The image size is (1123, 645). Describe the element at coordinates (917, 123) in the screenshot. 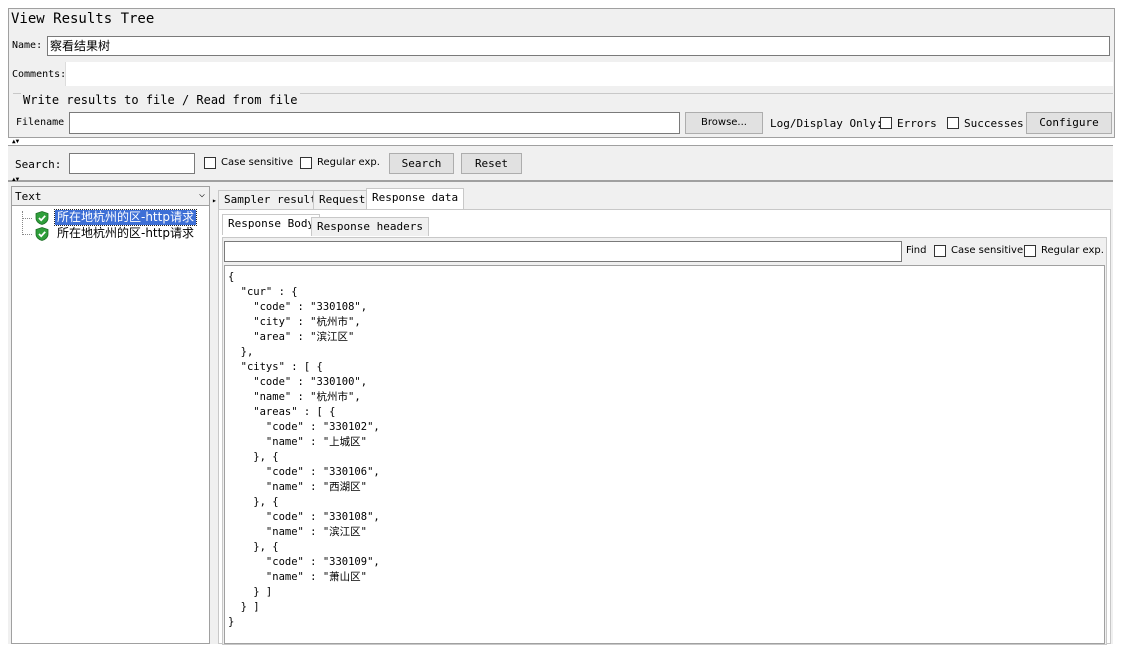

I see `errors-label: Errors` at that location.